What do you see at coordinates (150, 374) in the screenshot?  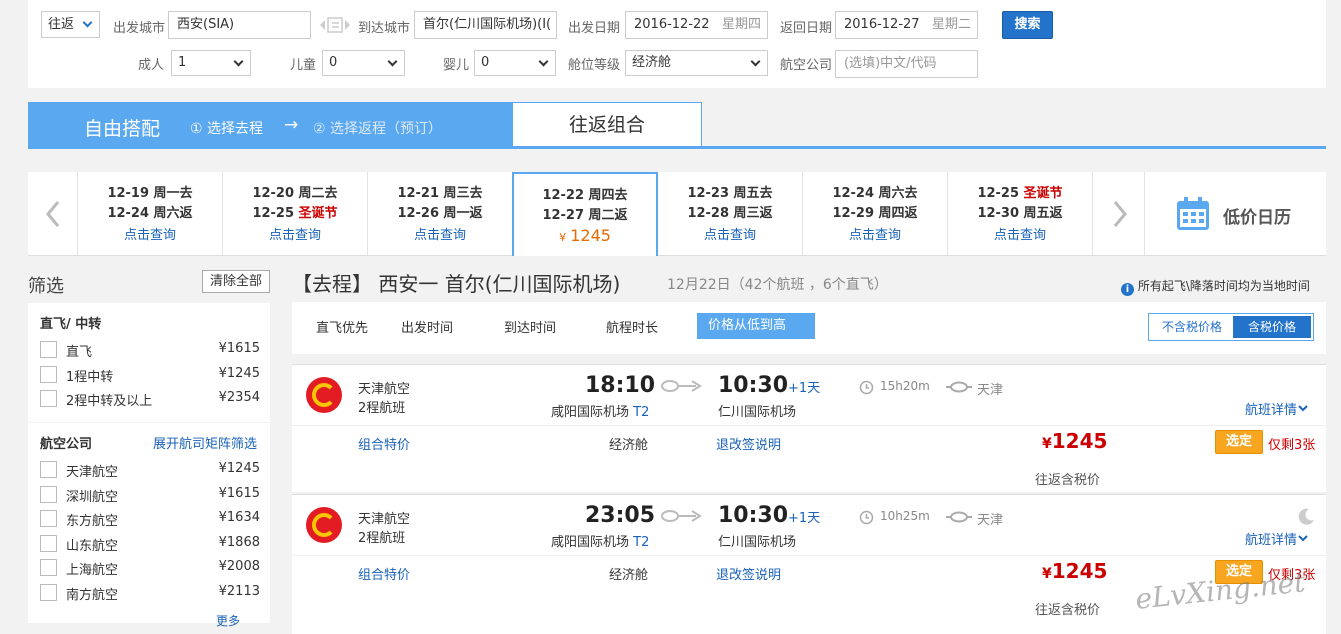 I see `filter-option: 1程中转 ¥1245` at bounding box center [150, 374].